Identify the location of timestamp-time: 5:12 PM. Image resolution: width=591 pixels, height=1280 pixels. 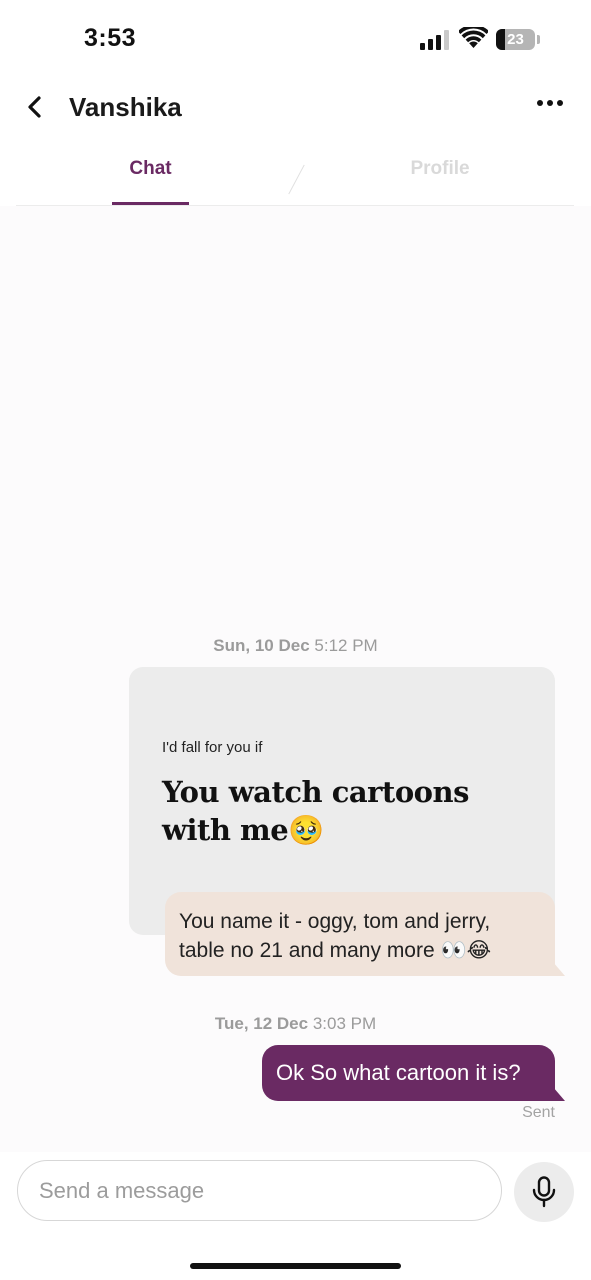
(346, 645).